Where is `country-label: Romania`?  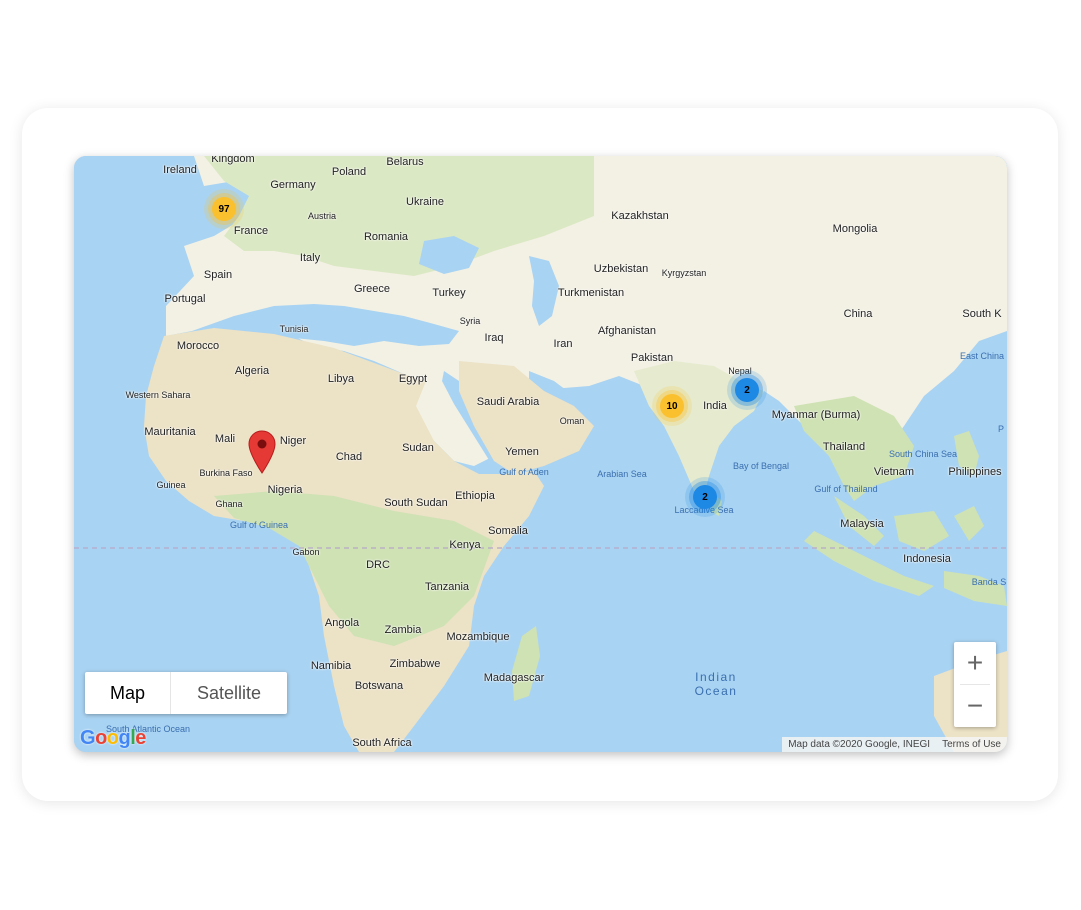
country-label: Romania is located at coordinates (386, 237).